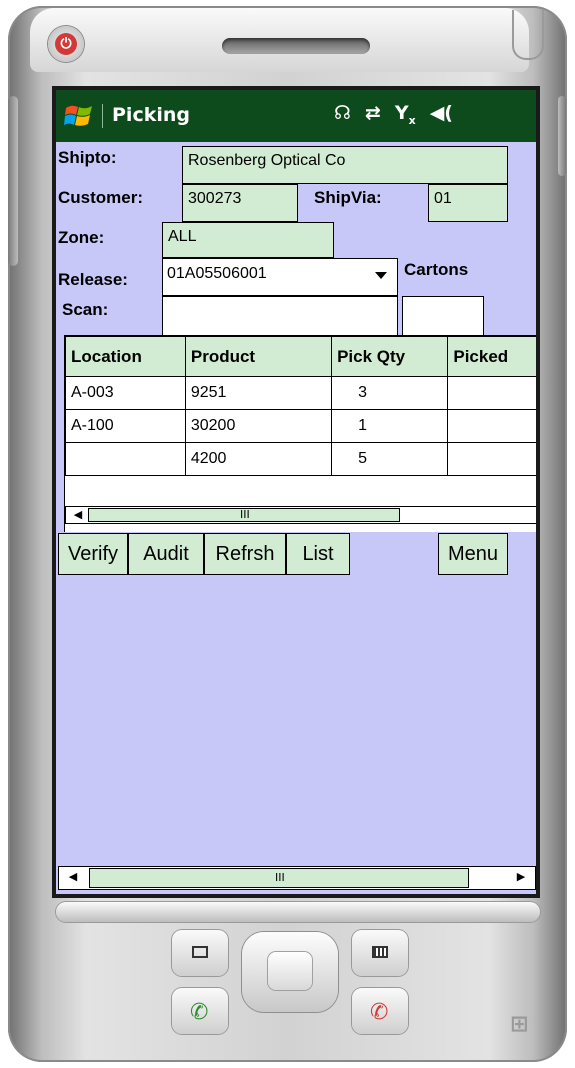 This screenshot has height=1068, width=575. What do you see at coordinates (300, 515) in the screenshot?
I see `grid-horizontal-scrollbar: ◀ III` at bounding box center [300, 515].